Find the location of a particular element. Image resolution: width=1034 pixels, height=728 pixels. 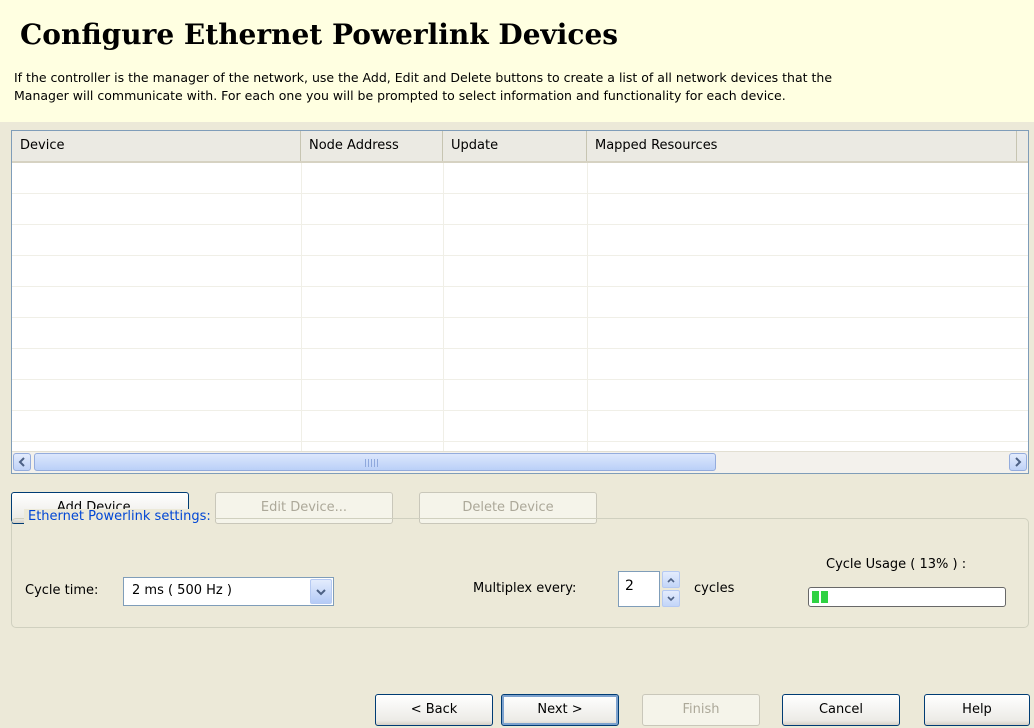

finish-button: Finish is located at coordinates (701, 710).